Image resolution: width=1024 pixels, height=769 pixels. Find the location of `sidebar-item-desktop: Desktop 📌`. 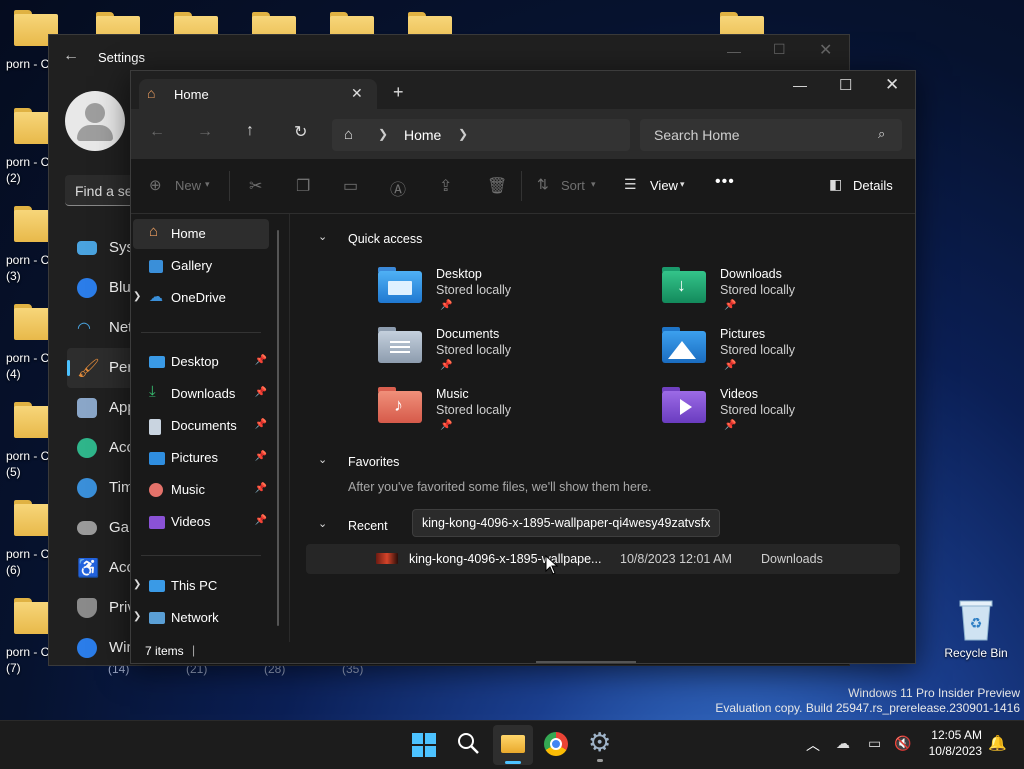

sidebar-item-desktop: Desktop 📌 is located at coordinates (201, 362).